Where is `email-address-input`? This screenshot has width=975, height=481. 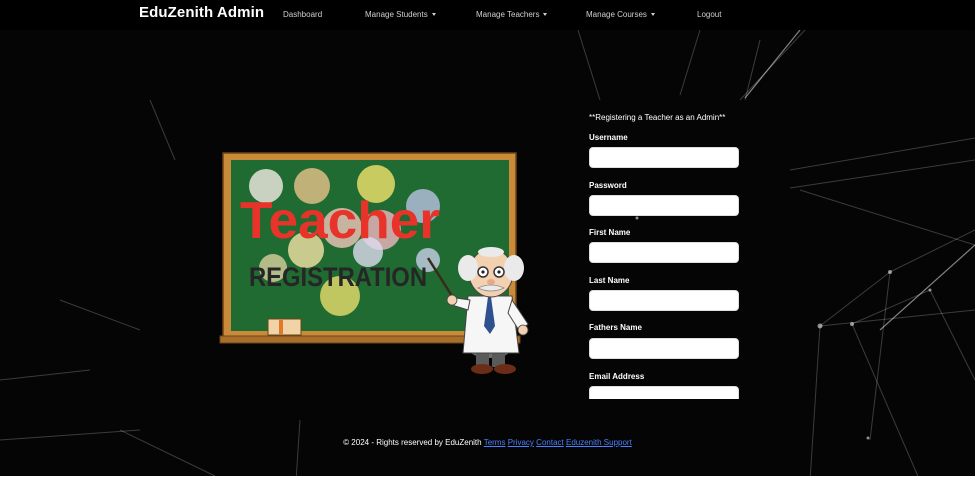 email-address-input is located at coordinates (664, 392).